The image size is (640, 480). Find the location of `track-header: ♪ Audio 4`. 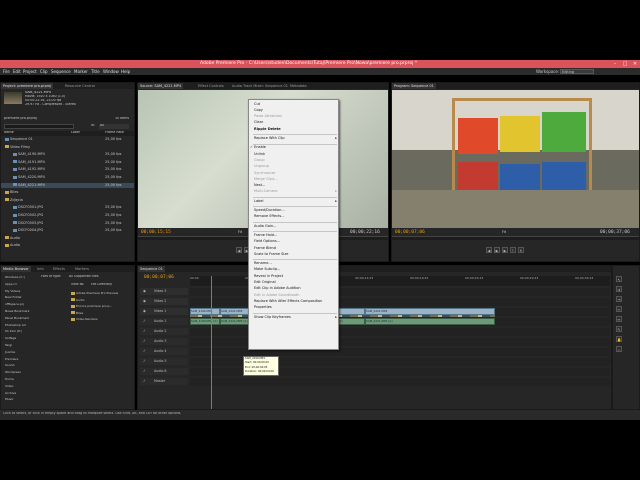

track-header: ♪ Audio 4 is located at coordinates (164, 351).